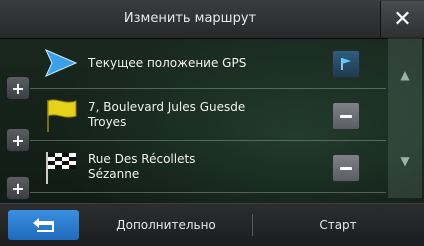 The height and width of the screenshot is (246, 424). I want to click on start-button: Старт, so click(338, 225).